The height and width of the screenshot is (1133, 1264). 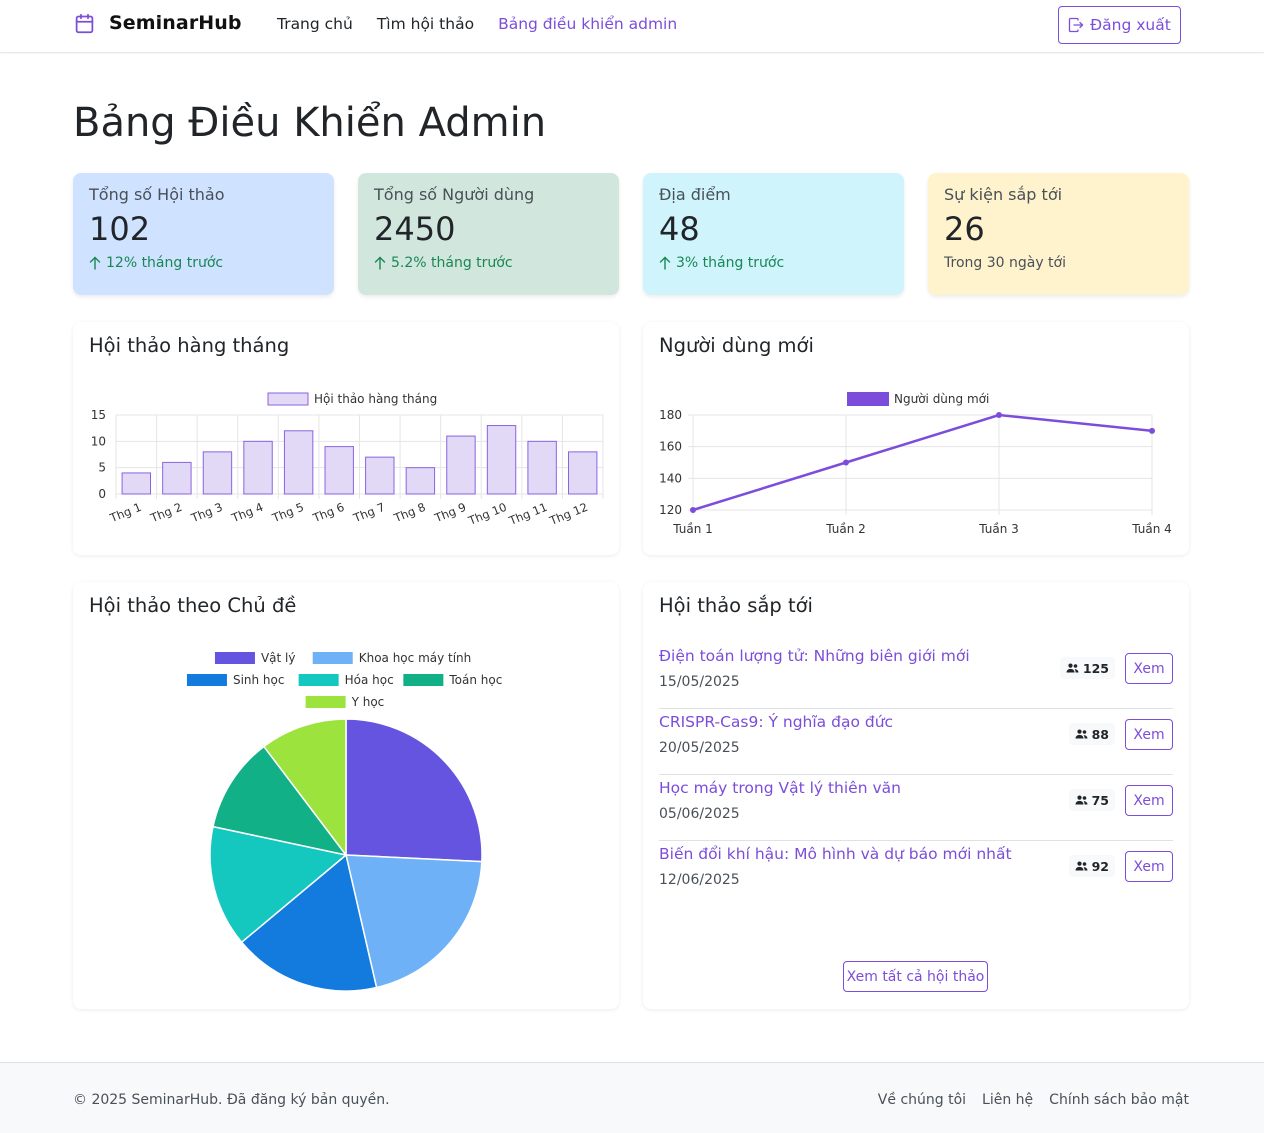 What do you see at coordinates (157, 194) in the screenshot?
I see `stat-label: Tổng số Hội thảo` at bounding box center [157, 194].